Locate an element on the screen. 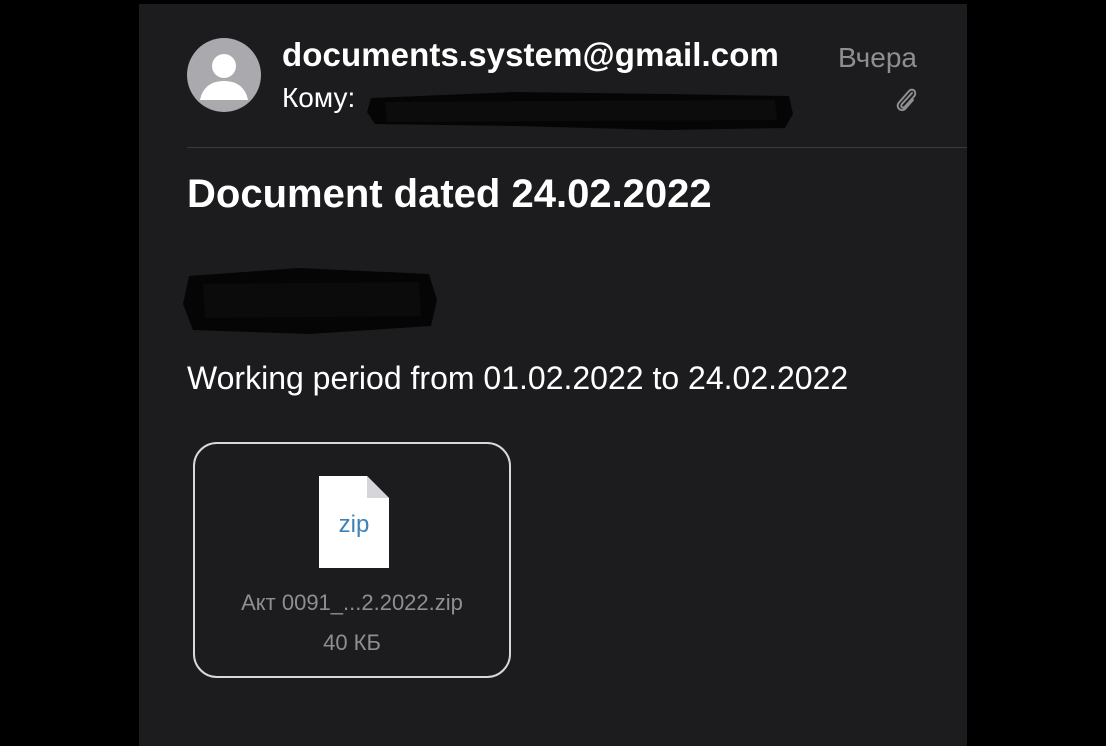 Image resolution: width=1106 pixels, height=746 pixels. body-redaction is located at coordinates (310, 301).